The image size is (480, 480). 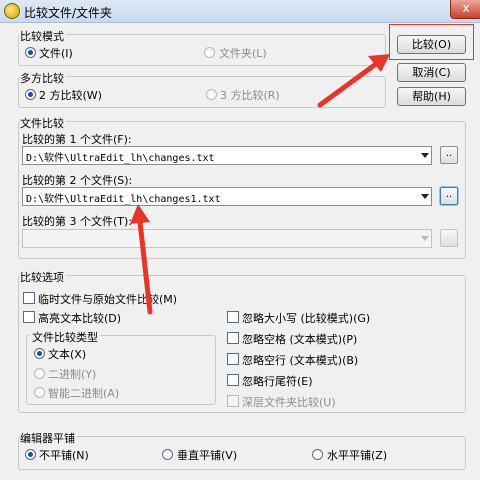 What do you see at coordinates (353, 81) in the screenshot?
I see `arrow-to-compare-button` at bounding box center [353, 81].